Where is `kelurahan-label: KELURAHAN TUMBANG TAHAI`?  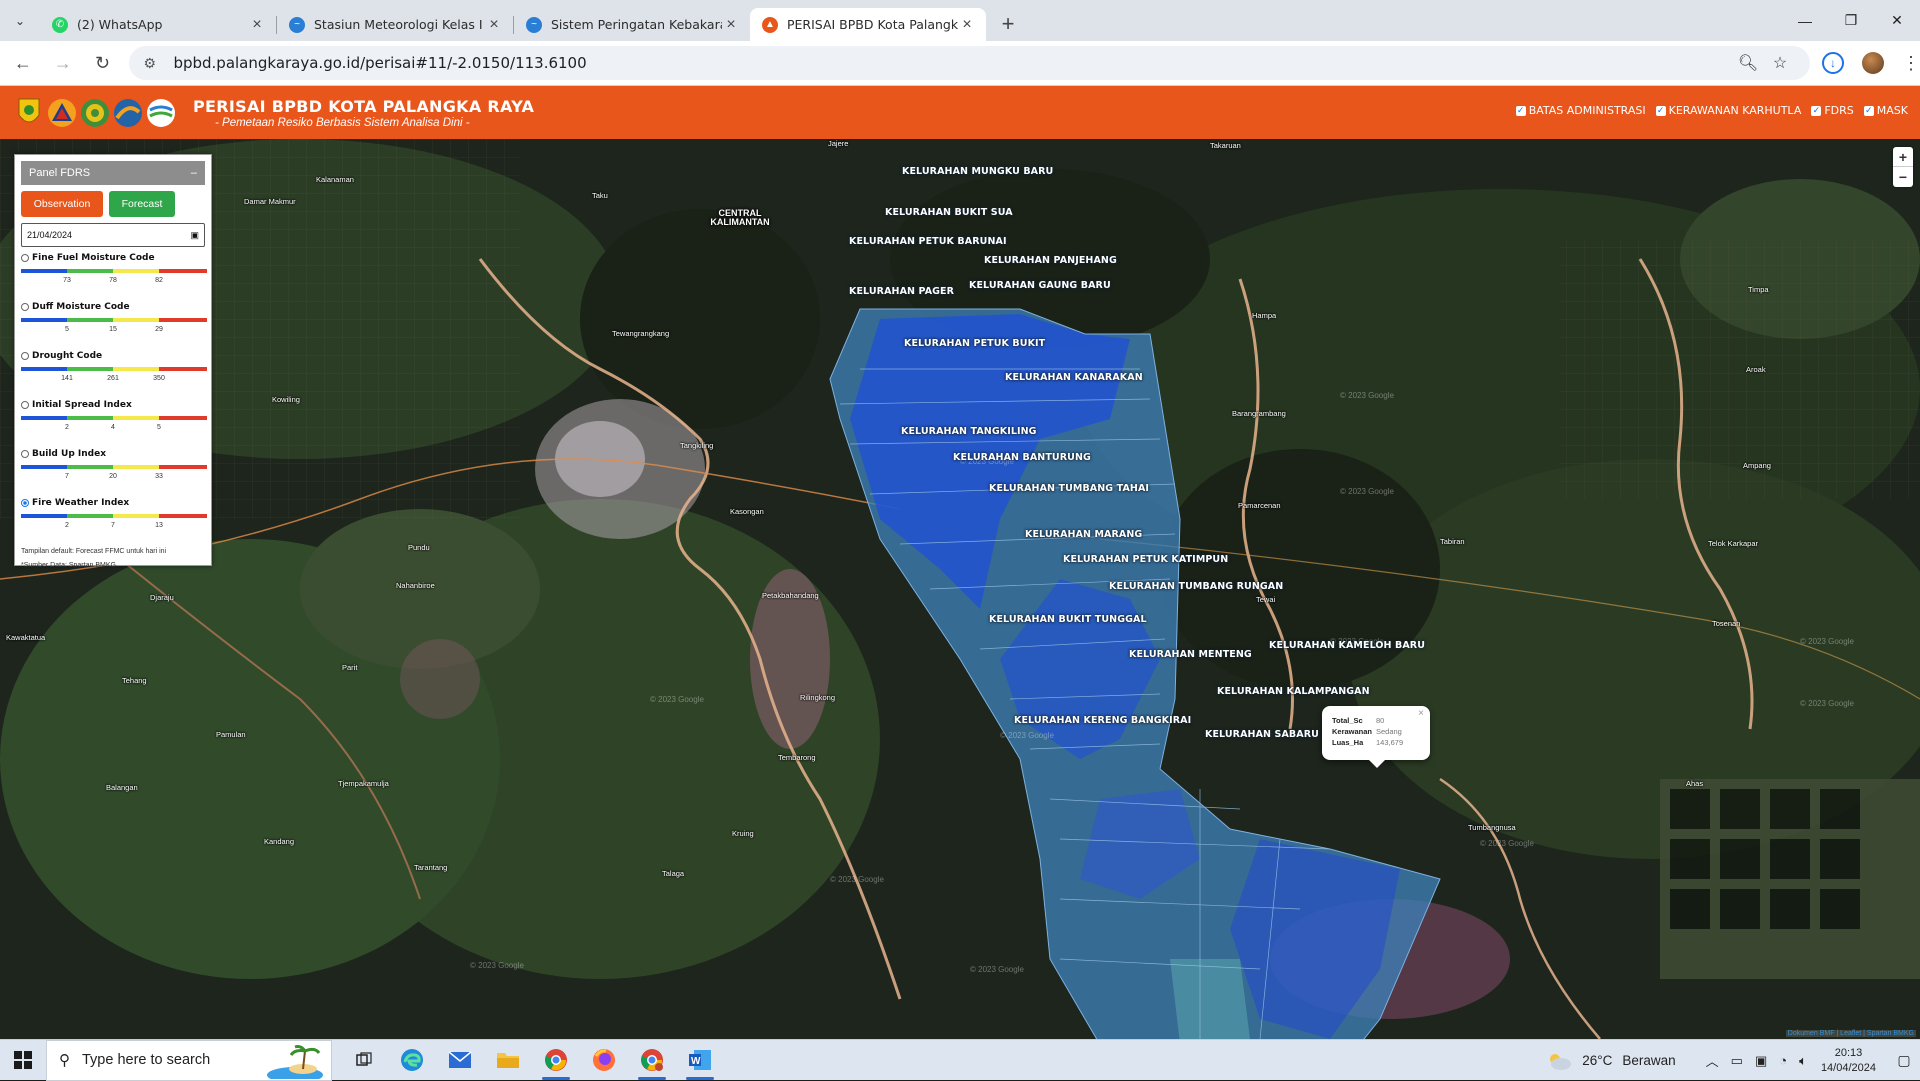 kelurahan-label: KELURAHAN TUMBANG TAHAI is located at coordinates (1069, 488).